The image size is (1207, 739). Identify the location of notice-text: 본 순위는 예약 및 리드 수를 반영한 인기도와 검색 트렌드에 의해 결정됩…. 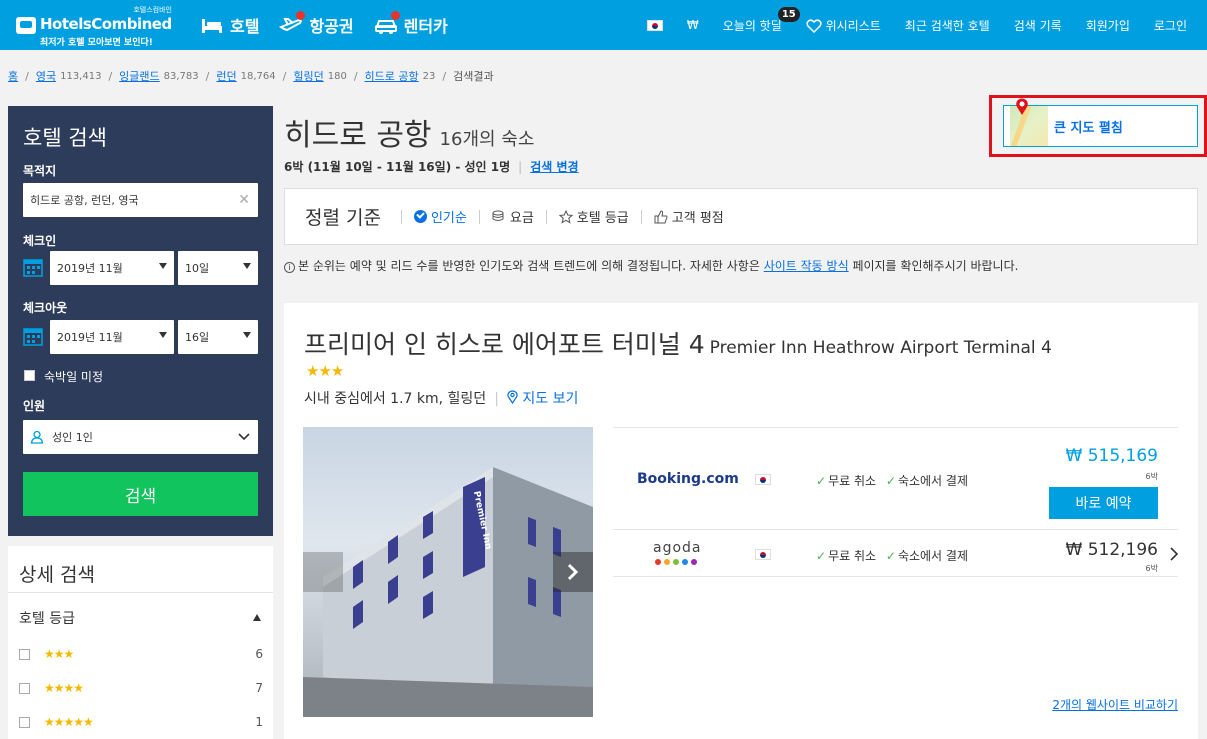
(531, 266).